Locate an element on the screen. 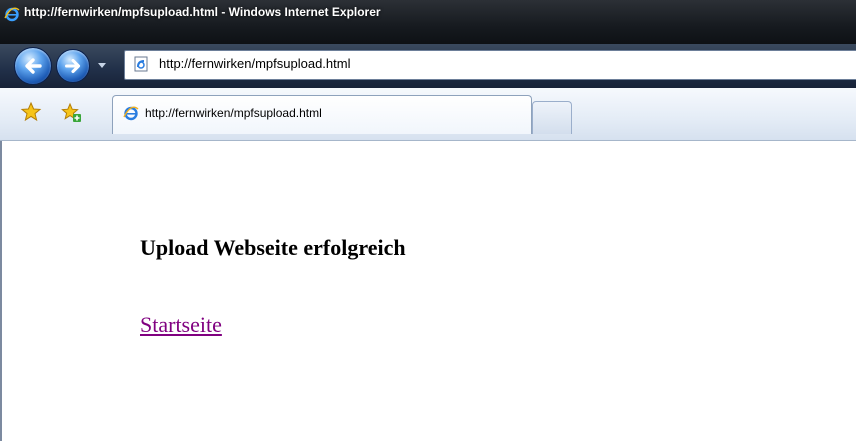 This screenshot has width=856, height=441. tab-label: http://fernwirken/mpfsupload.html is located at coordinates (233, 113).